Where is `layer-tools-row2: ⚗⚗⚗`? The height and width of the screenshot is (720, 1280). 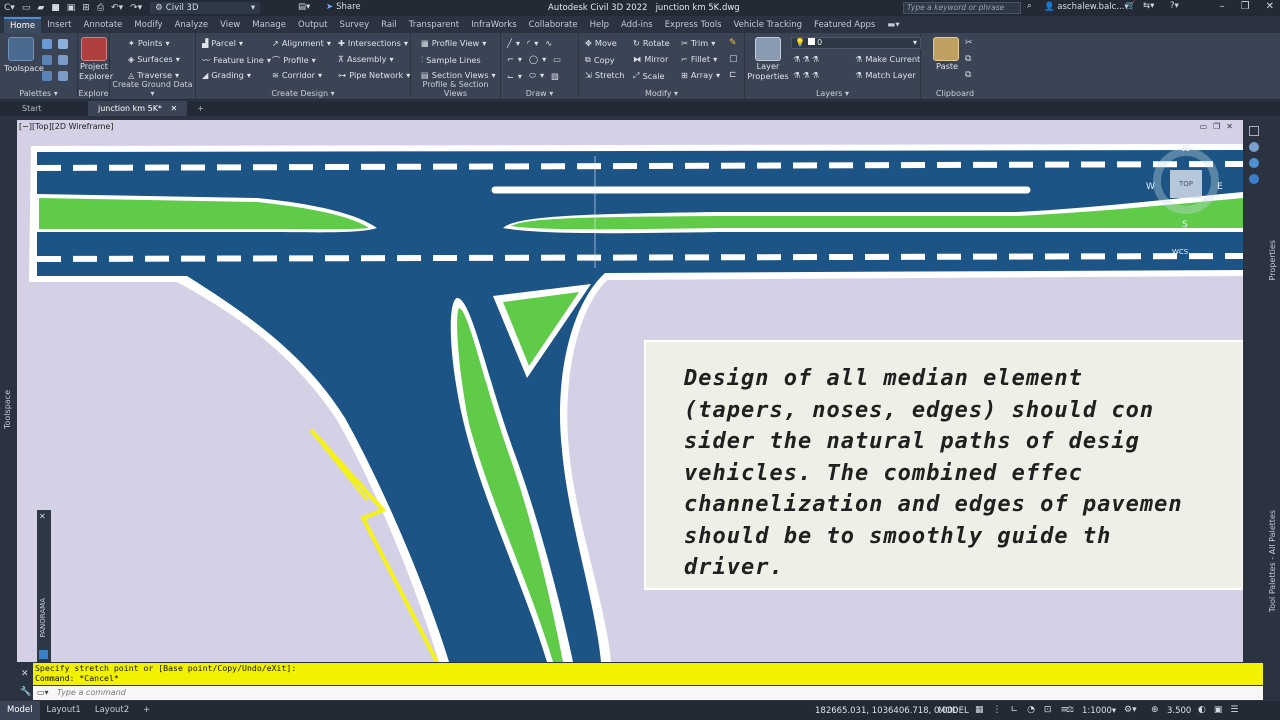
layer-tools-row2: ⚗⚗⚗ is located at coordinates (807, 75).